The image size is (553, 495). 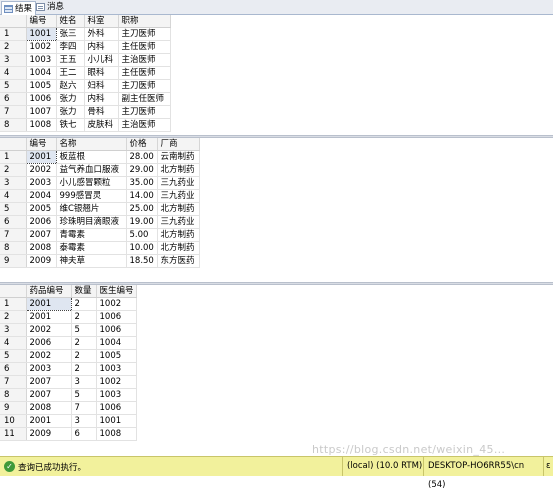 What do you see at coordinates (13, 125) in the screenshot?
I see `row-number: 8` at bounding box center [13, 125].